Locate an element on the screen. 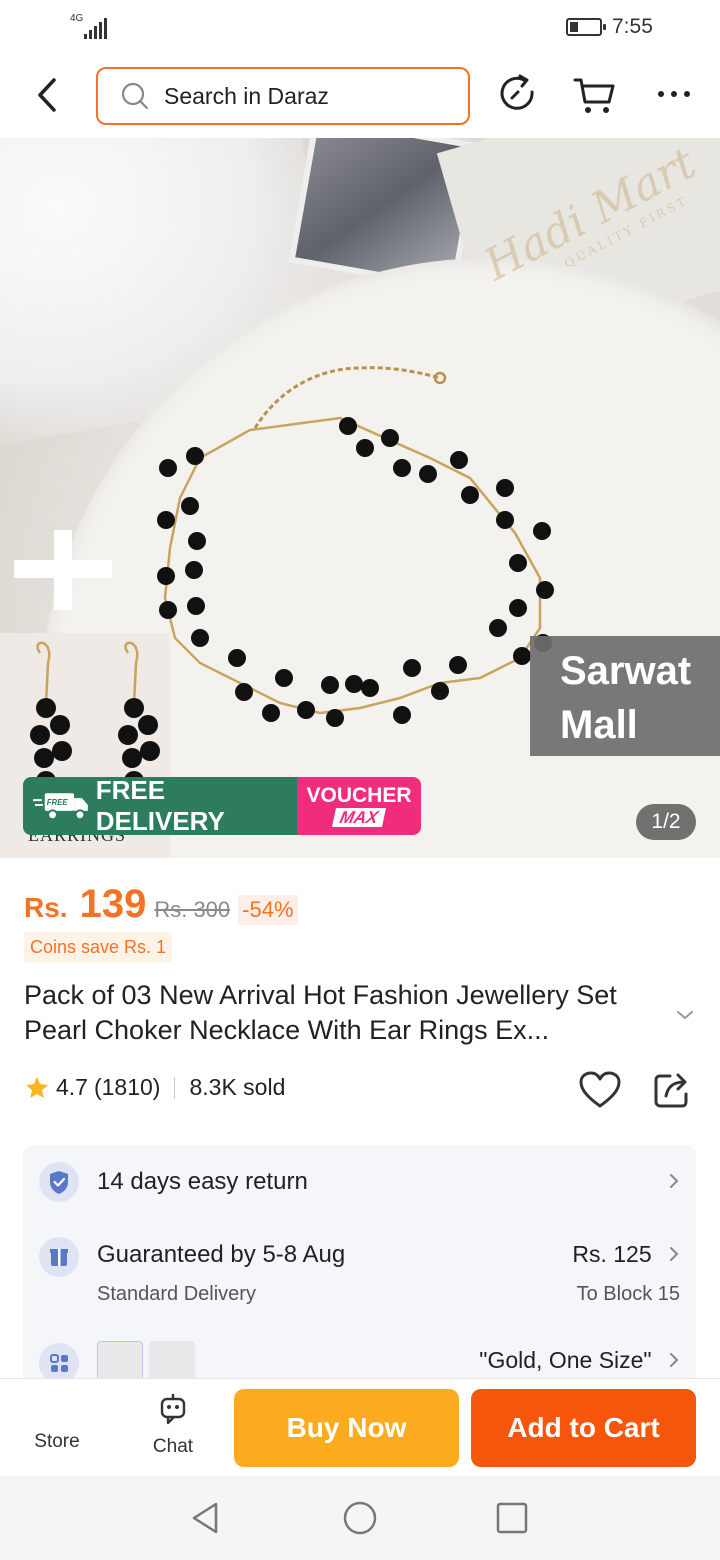 The width and height of the screenshot is (720, 1560). store-button: Store is located at coordinates (57, 1442).